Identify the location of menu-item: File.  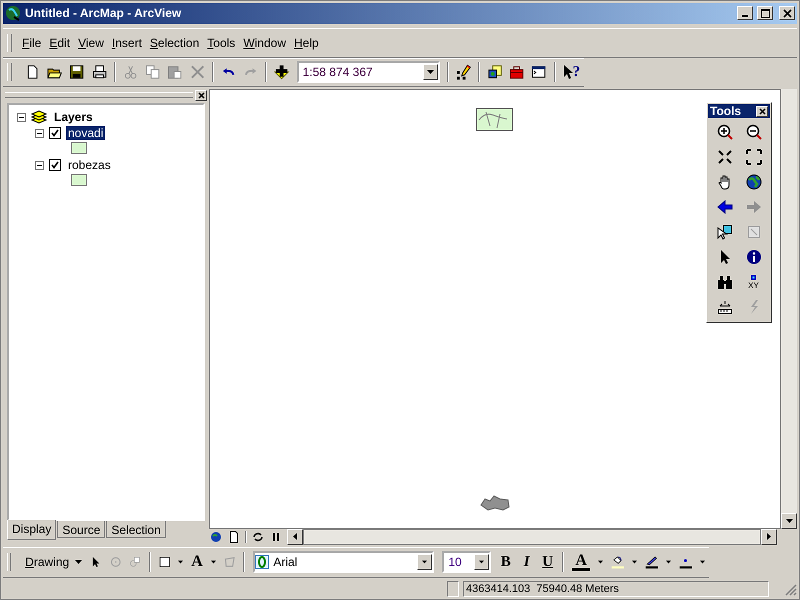
(32, 43).